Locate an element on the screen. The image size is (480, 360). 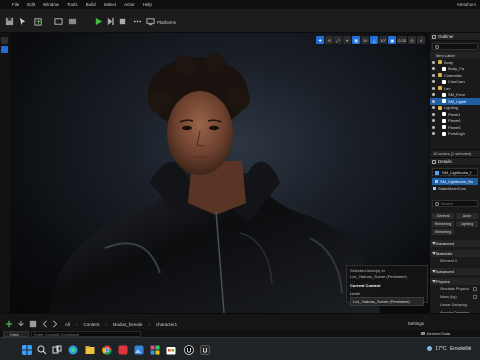
section-materials: Materials is located at coordinates (455, 253).